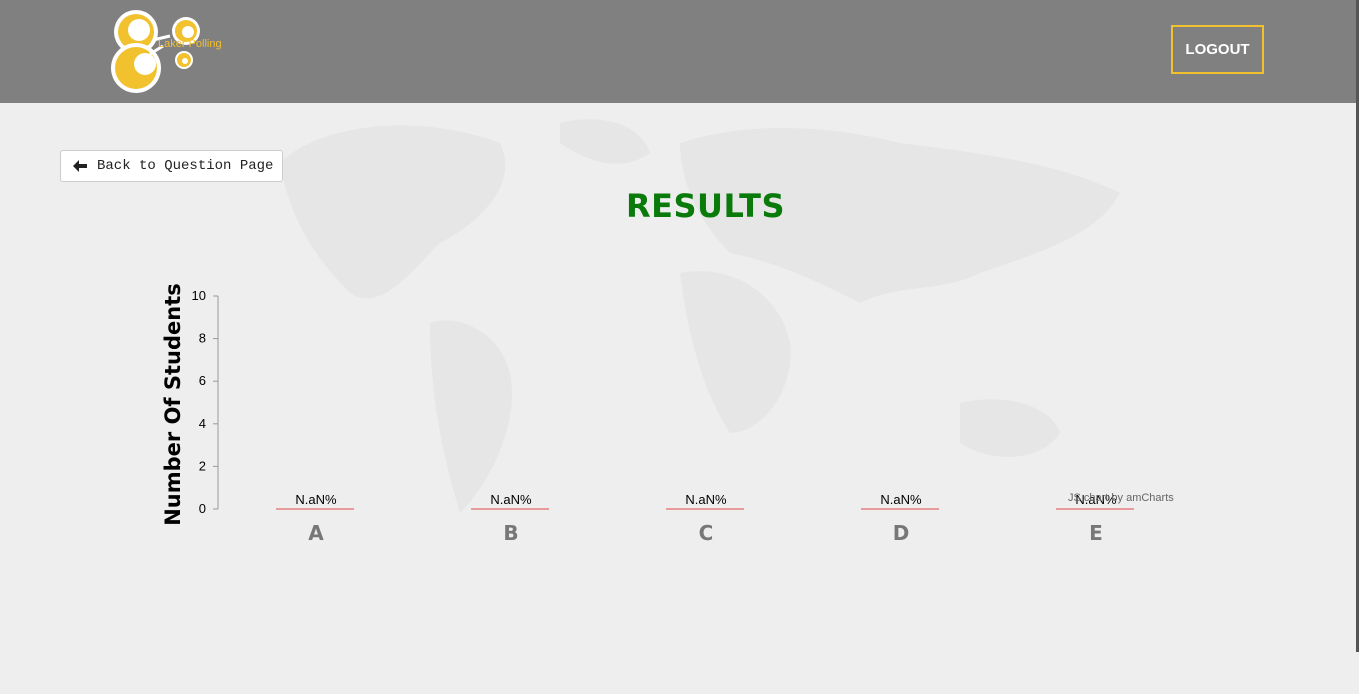 Image resolution: width=1359 pixels, height=694 pixels. Describe the element at coordinates (706, 533) in the screenshot. I see `x-category-label: C` at that location.